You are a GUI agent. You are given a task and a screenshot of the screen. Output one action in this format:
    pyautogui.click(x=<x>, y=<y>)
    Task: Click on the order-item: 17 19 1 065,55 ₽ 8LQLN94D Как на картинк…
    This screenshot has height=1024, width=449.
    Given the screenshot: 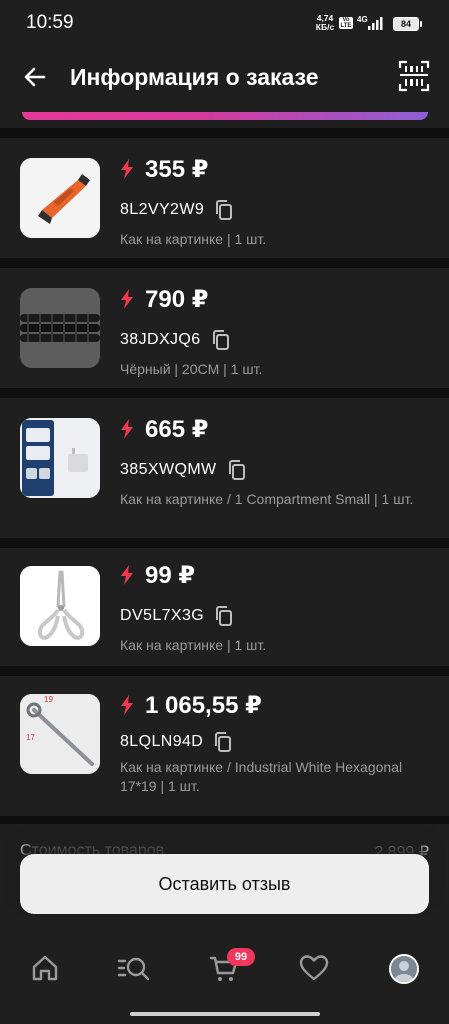 What is the action you would take?
    pyautogui.click(x=224, y=746)
    